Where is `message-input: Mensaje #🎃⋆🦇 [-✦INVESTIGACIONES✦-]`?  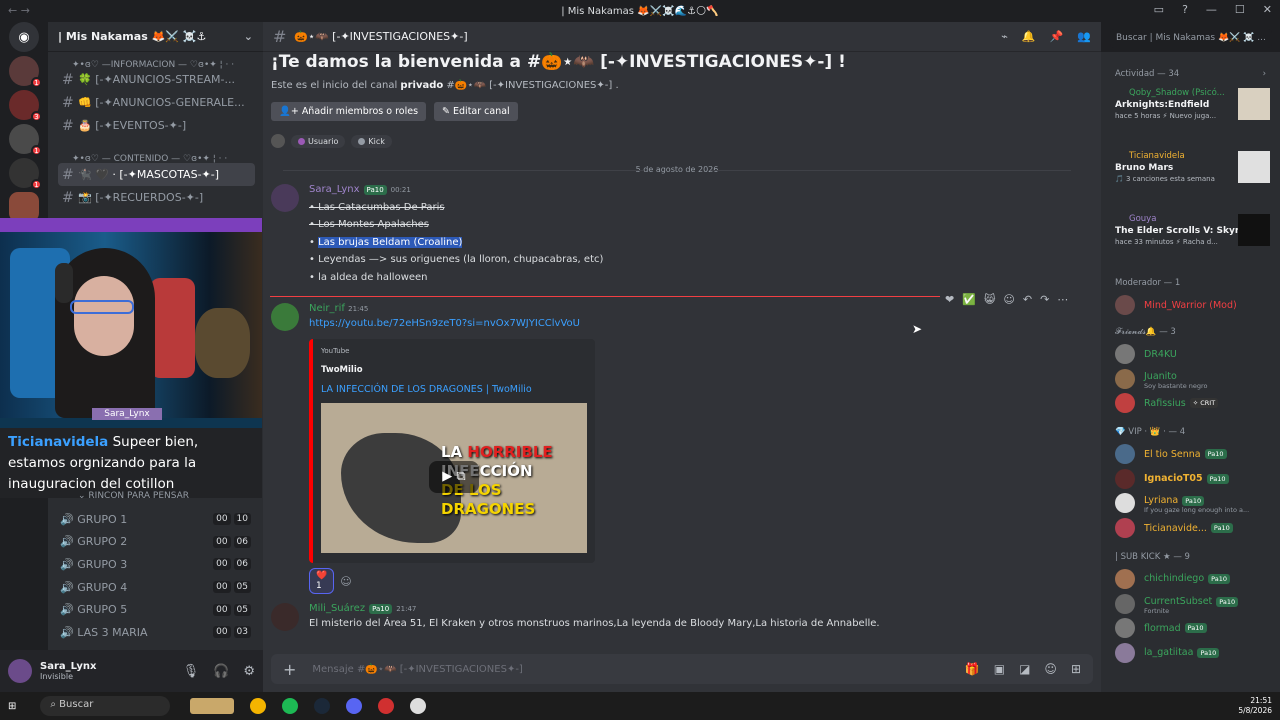 message-input: Mensaje #🎃⋆🦇 [-✦INVESTIGACIONES✦-] is located at coordinates (417, 669).